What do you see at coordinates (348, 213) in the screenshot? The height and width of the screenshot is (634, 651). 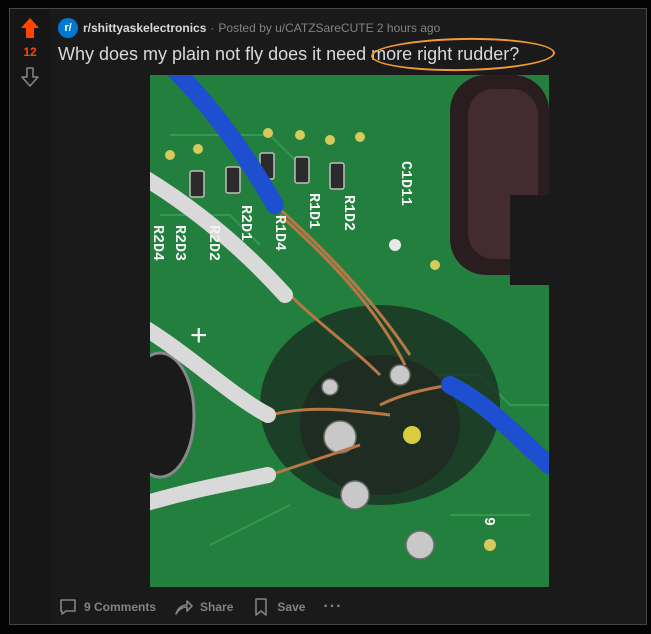 I see `board-label: R1D2` at bounding box center [348, 213].